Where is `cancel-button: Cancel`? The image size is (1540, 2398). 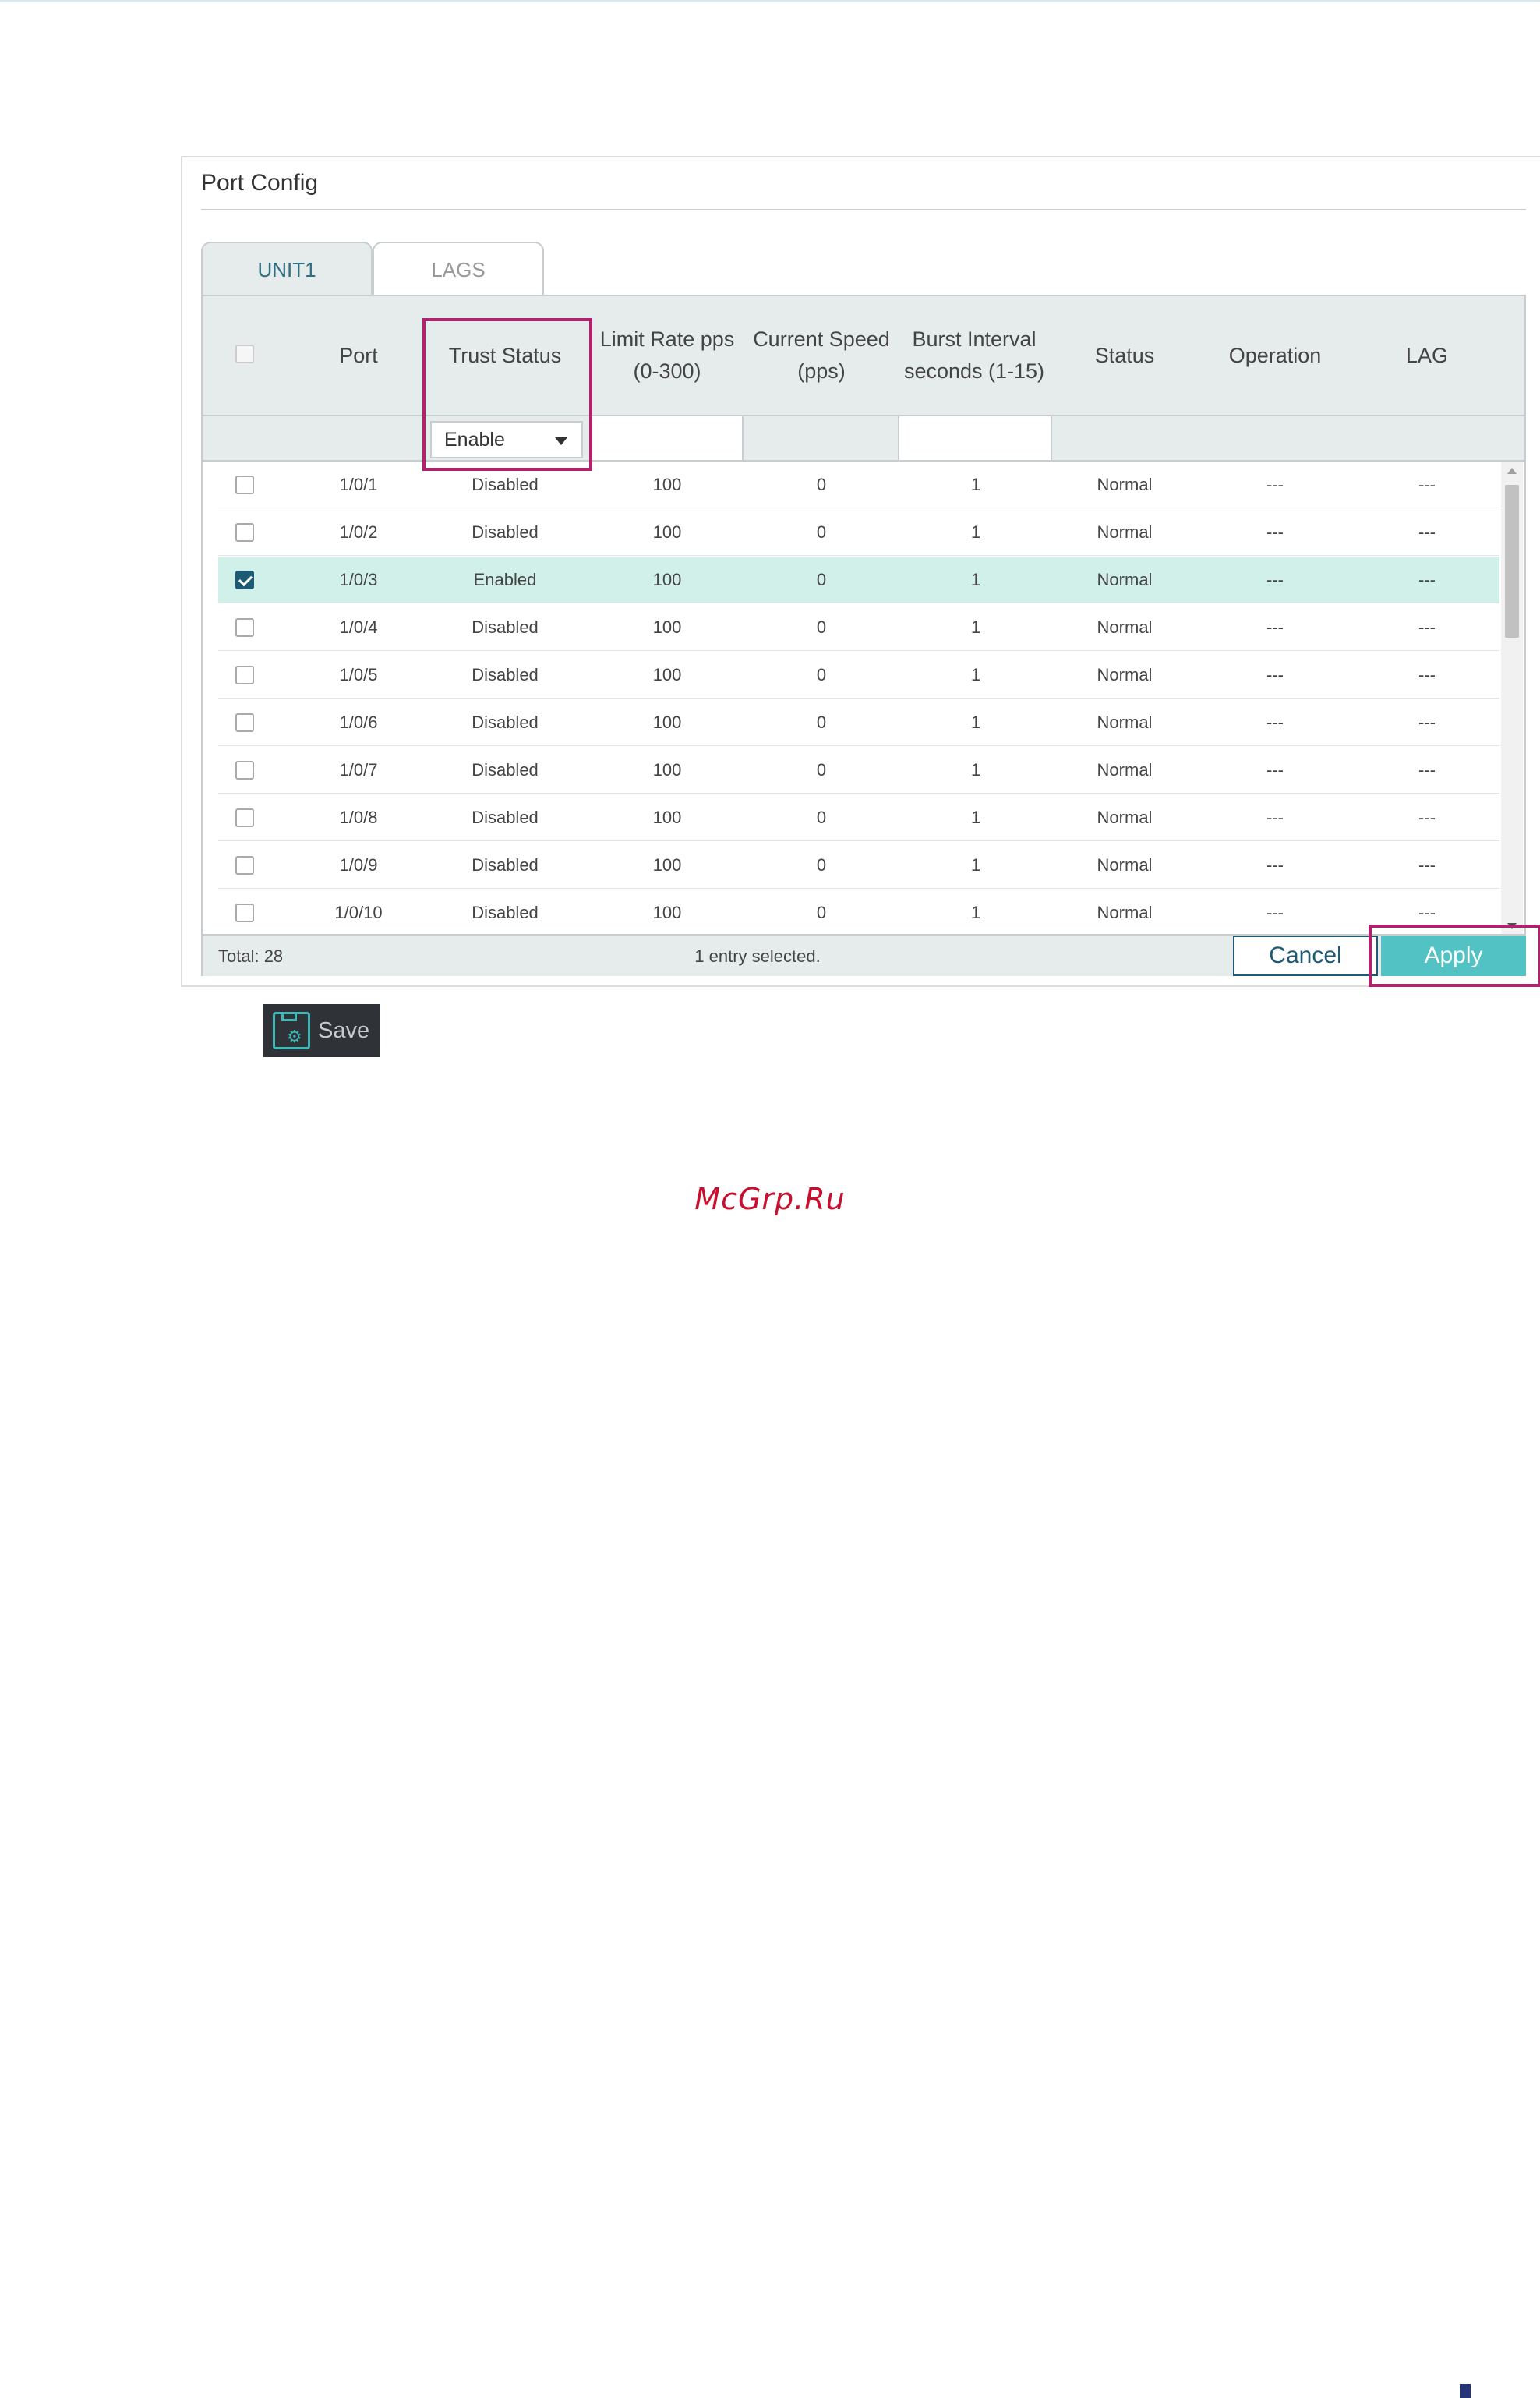
cancel-button: Cancel is located at coordinates (1305, 956).